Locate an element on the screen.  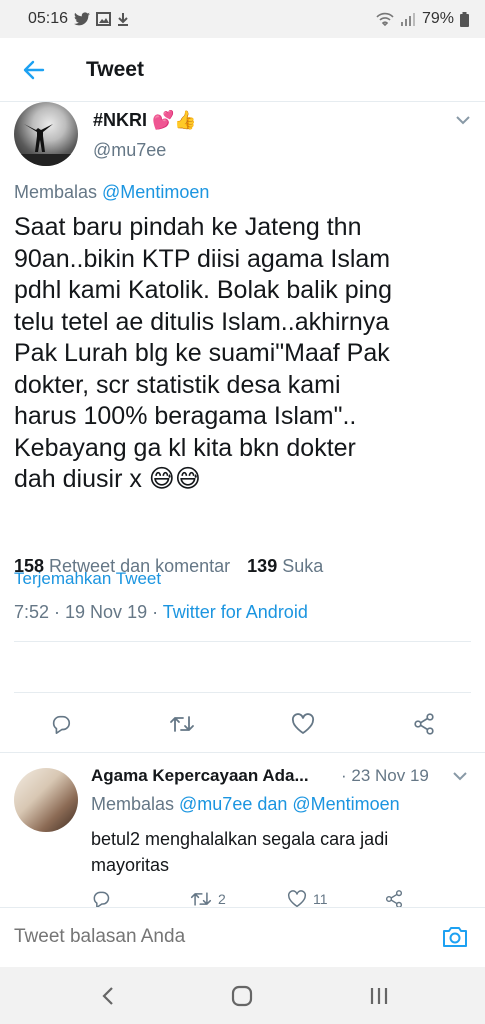
tweet-source-link: Twitter for Android is located at coordinates (235, 612).